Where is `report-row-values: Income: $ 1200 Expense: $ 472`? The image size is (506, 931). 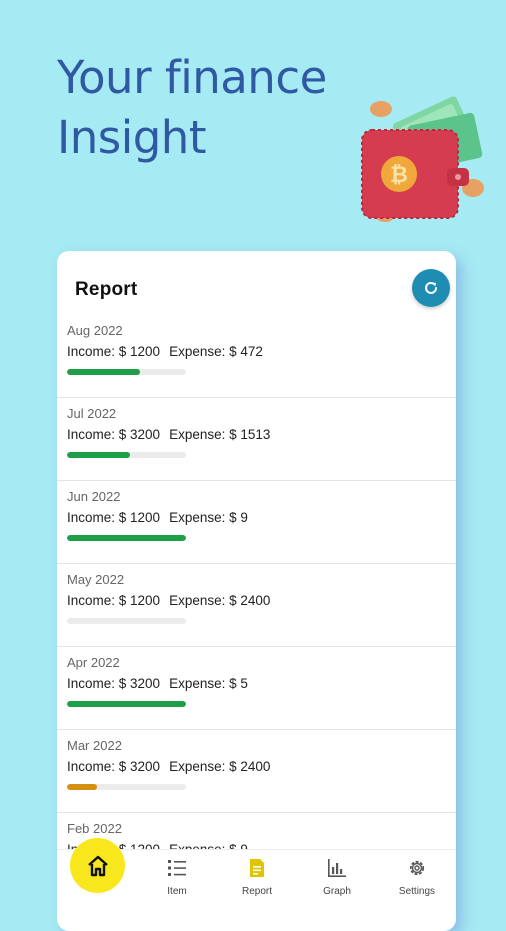
report-row-values: Income: $ 1200 Expense: $ 472 is located at coordinates (165, 351).